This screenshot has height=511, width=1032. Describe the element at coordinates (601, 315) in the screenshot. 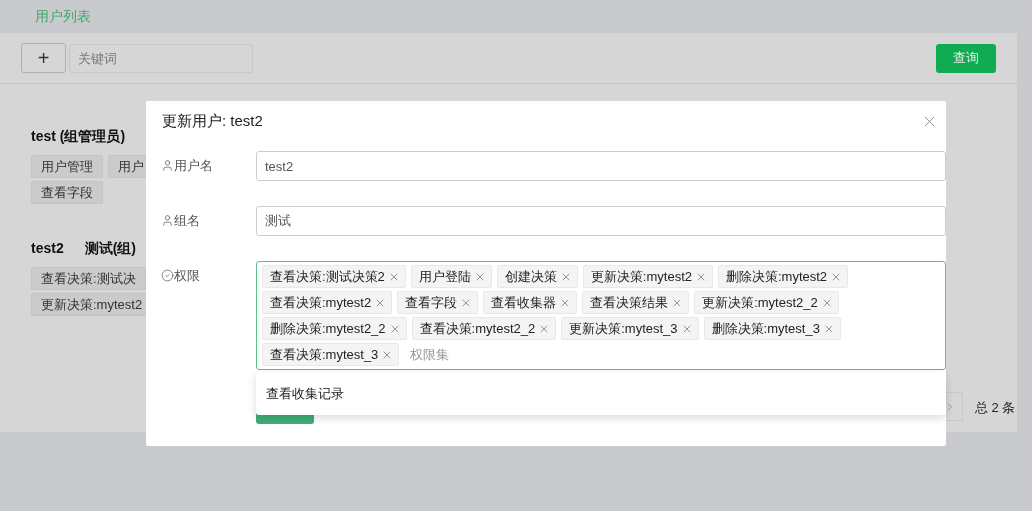

I see `tags-field: 查看决策:测试决策2 用户登陆 创建决策 更新决策:mytest2 删除决策:mytest2 查看决策:mytest2 查看字段 查看收集器 查看决策结果 更新决策:mytest2_2 删除决策:mytest2_2 查看决策:mytest2_2 更新决策:mytest_3 删除决策:mytest_3 查看决策:mytest_3 权限集` at that location.